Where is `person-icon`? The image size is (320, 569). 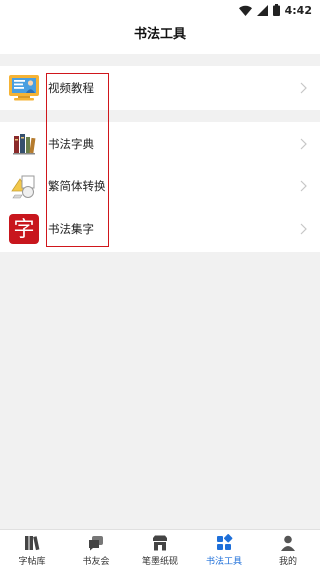
person-icon is located at coordinates (288, 543).